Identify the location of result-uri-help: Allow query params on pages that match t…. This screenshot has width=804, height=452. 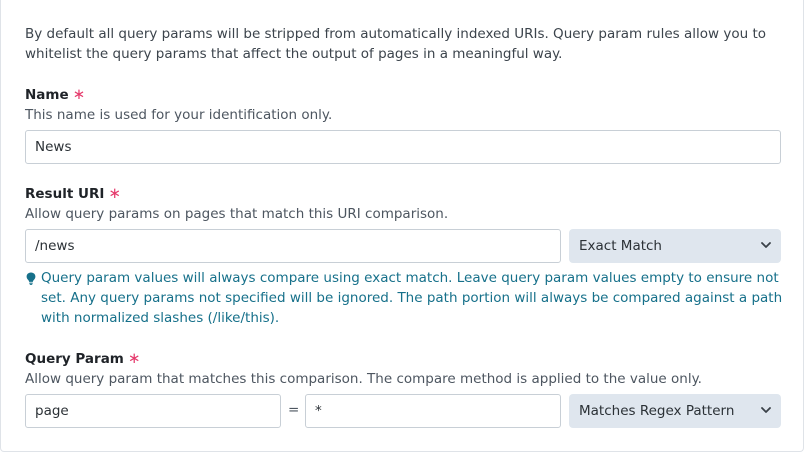
(237, 214).